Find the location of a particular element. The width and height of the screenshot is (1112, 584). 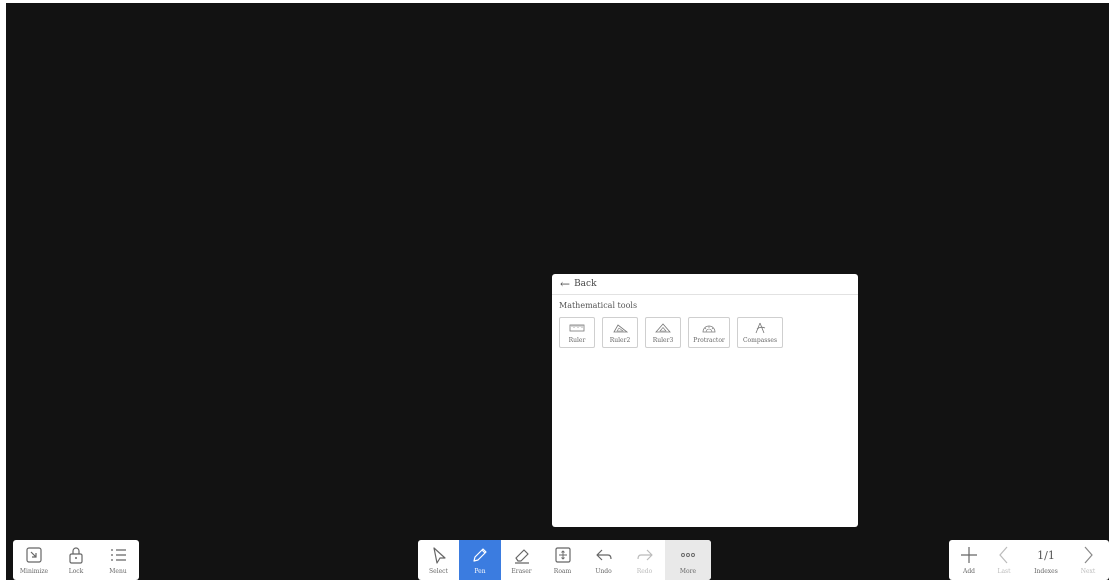

add-label: Add is located at coordinates (968, 571).